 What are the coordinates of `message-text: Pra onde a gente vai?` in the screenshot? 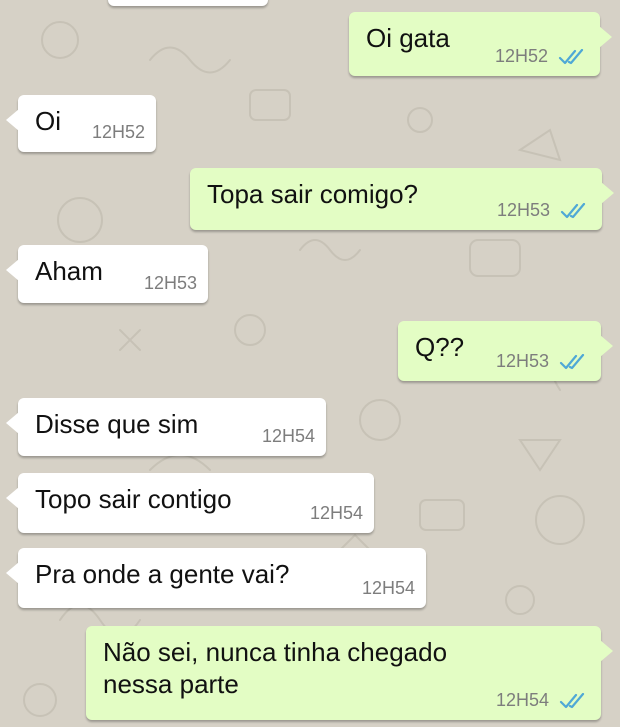 It's located at (162, 574).